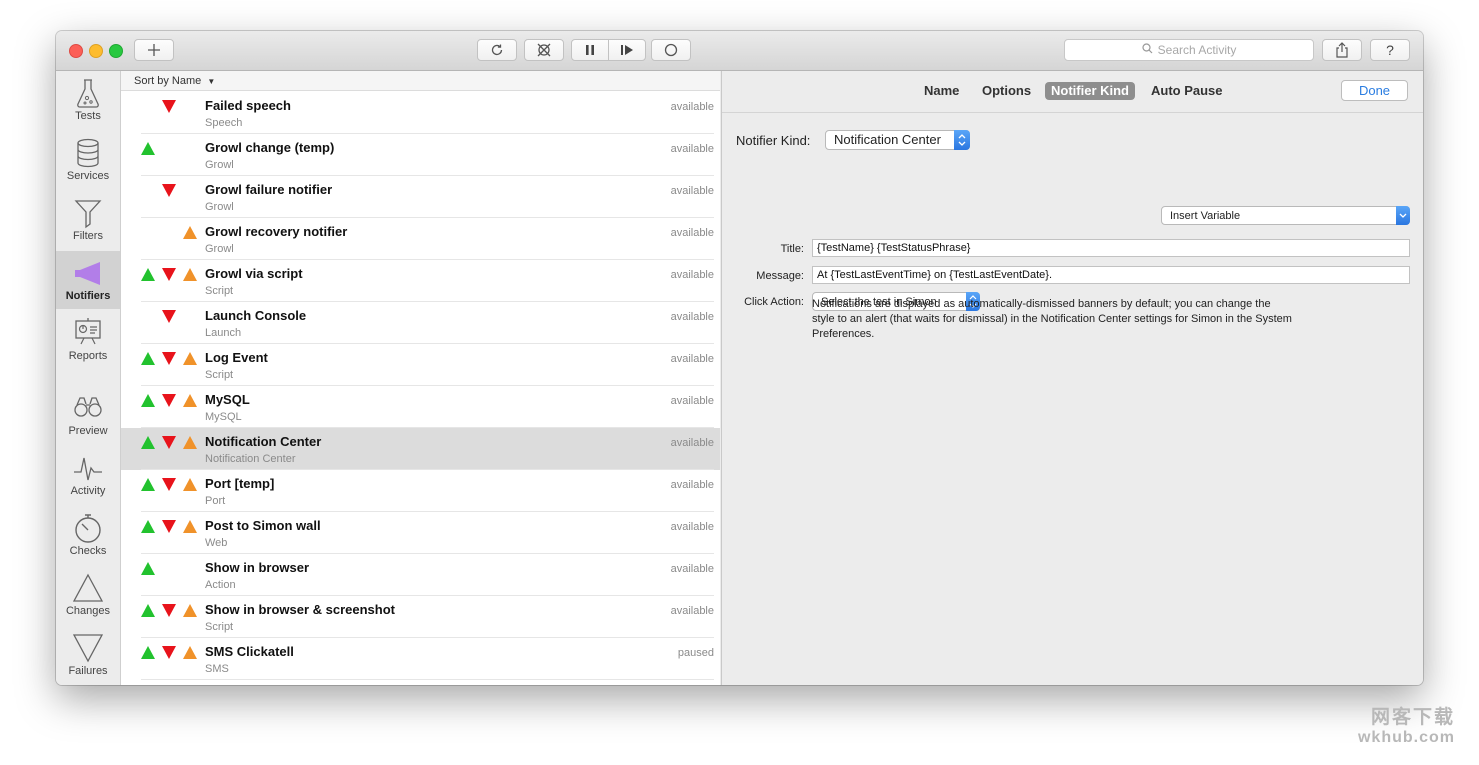 The width and height of the screenshot is (1479, 765). I want to click on presentation-icon, so click(88, 333).